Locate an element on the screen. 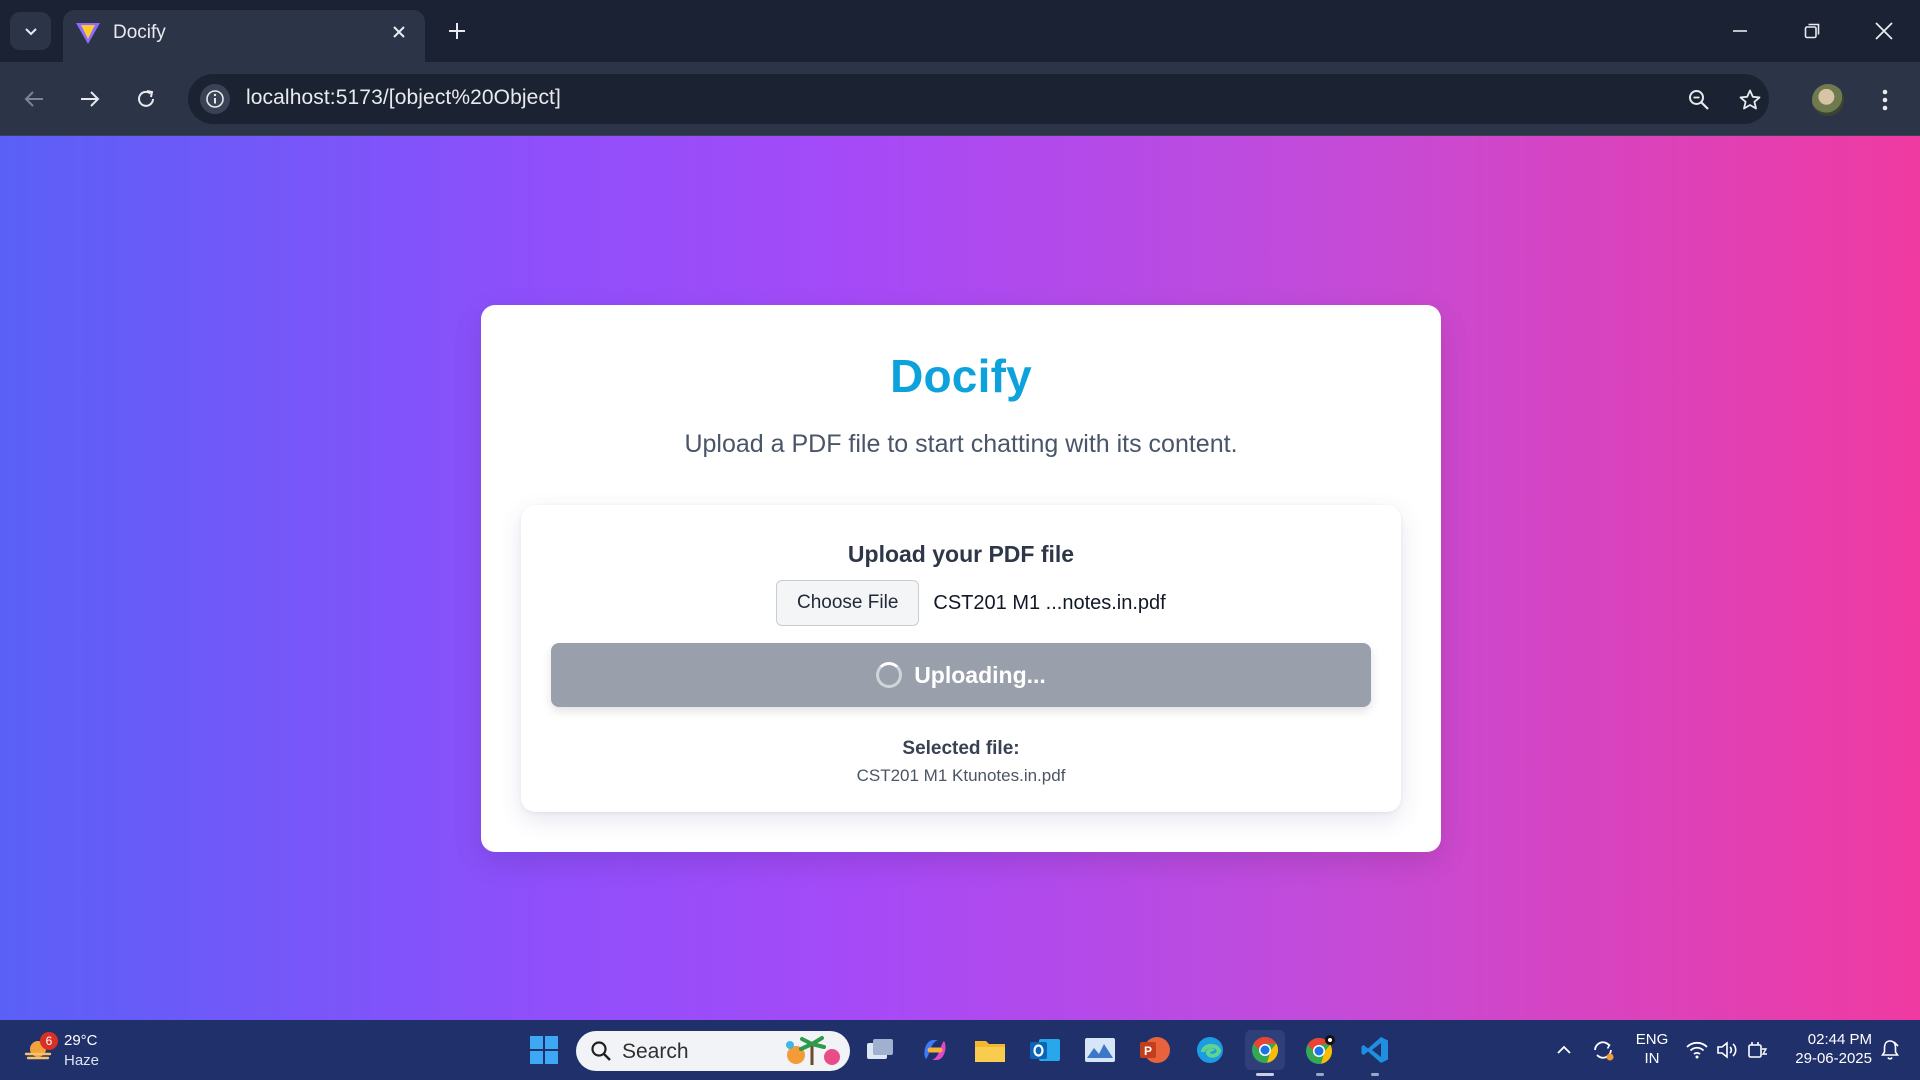 The image size is (1920, 1080). svg-text: P is located at coordinates (1148, 1051).